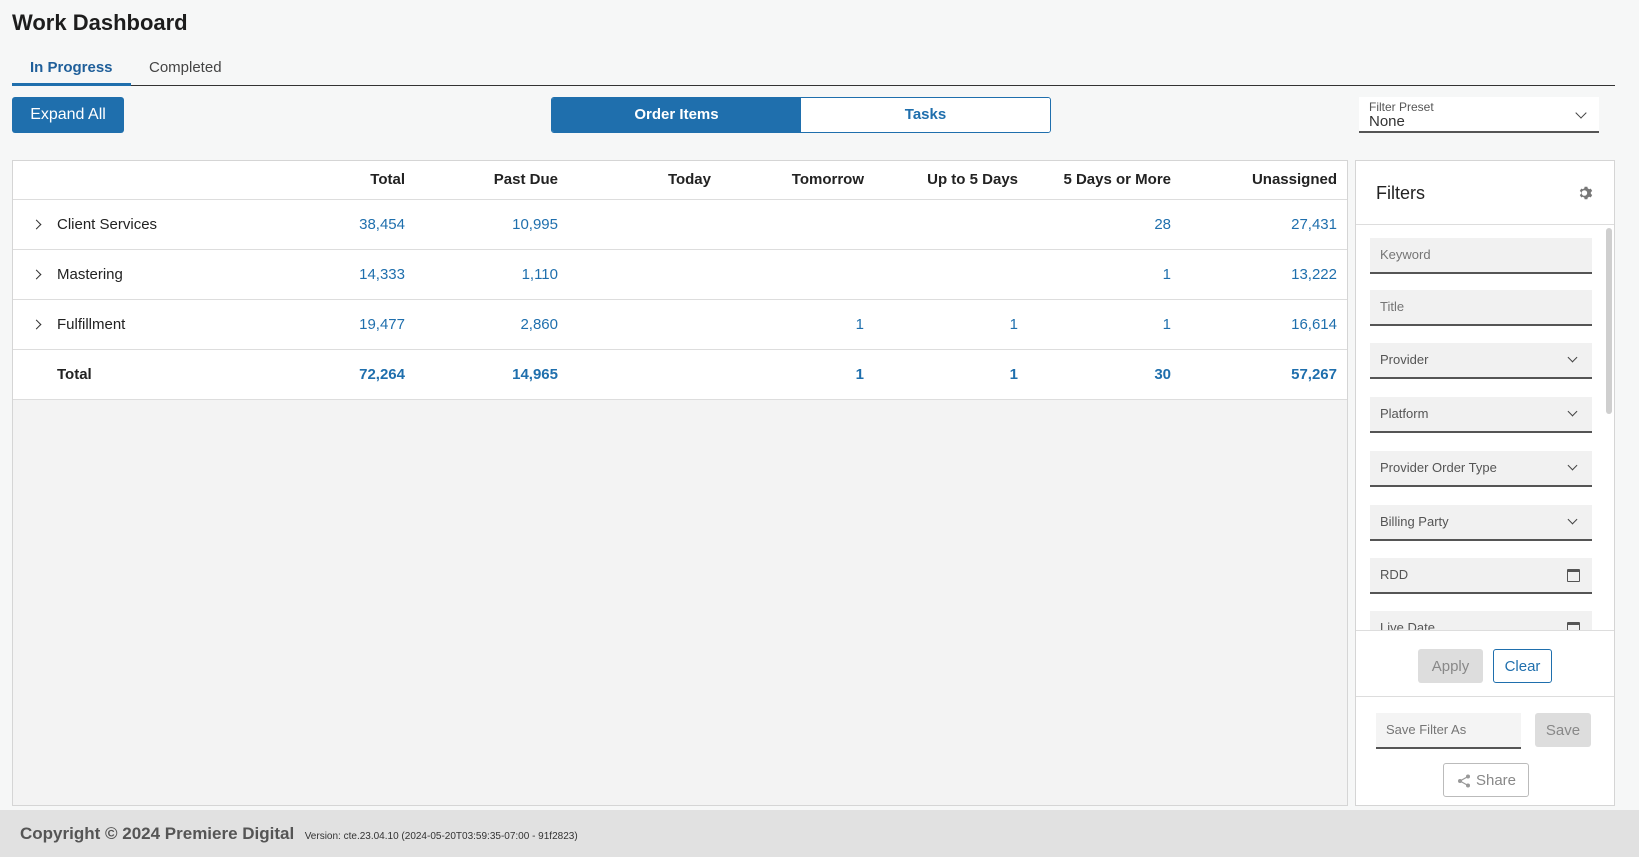 This screenshot has height=857, width=1639. Describe the element at coordinates (143, 180) in the screenshot. I see `column-header` at that location.